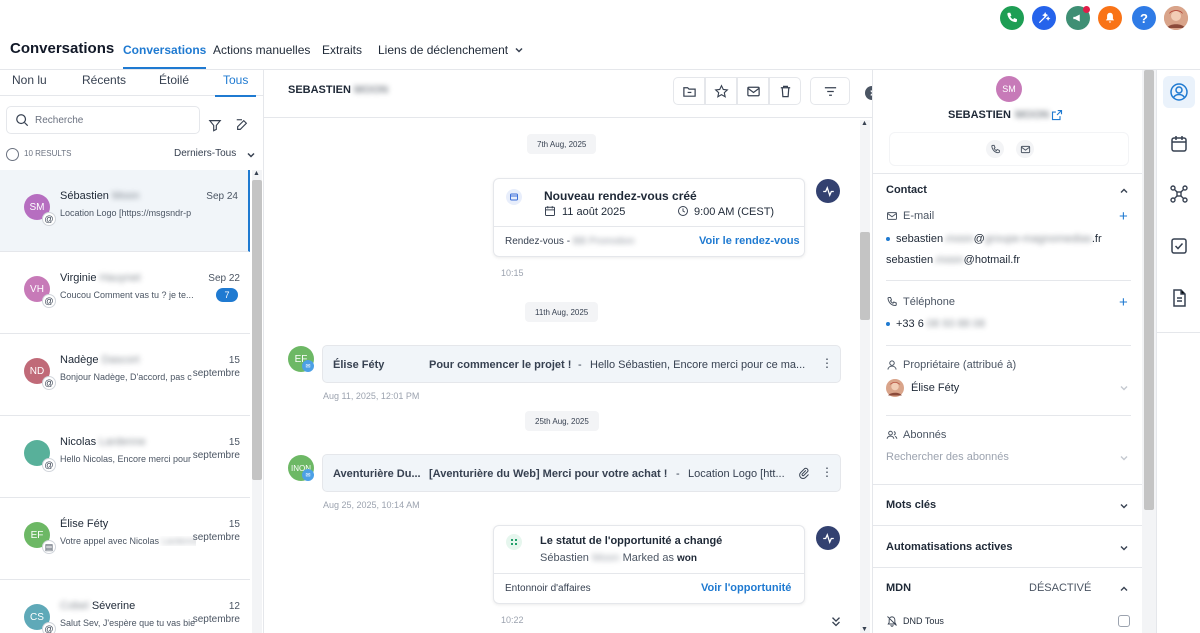 This screenshot has width=1200, height=633. Describe the element at coordinates (1057, 115) in the screenshot. I see `external-link-icon` at that location.